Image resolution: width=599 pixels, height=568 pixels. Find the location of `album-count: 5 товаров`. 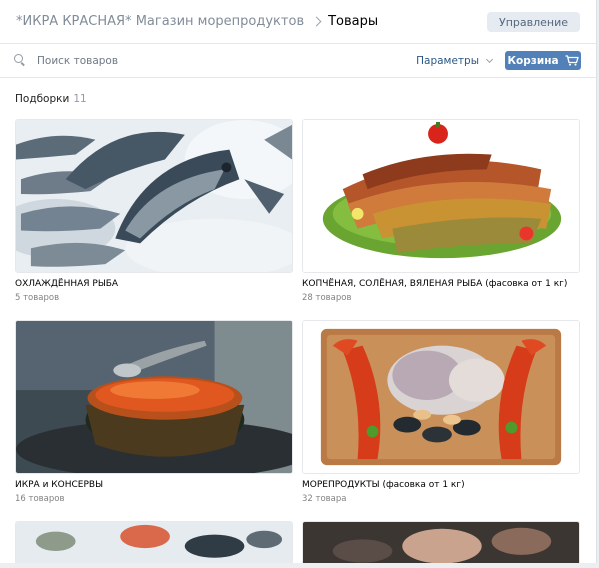

album-count: 5 товаров is located at coordinates (37, 298).